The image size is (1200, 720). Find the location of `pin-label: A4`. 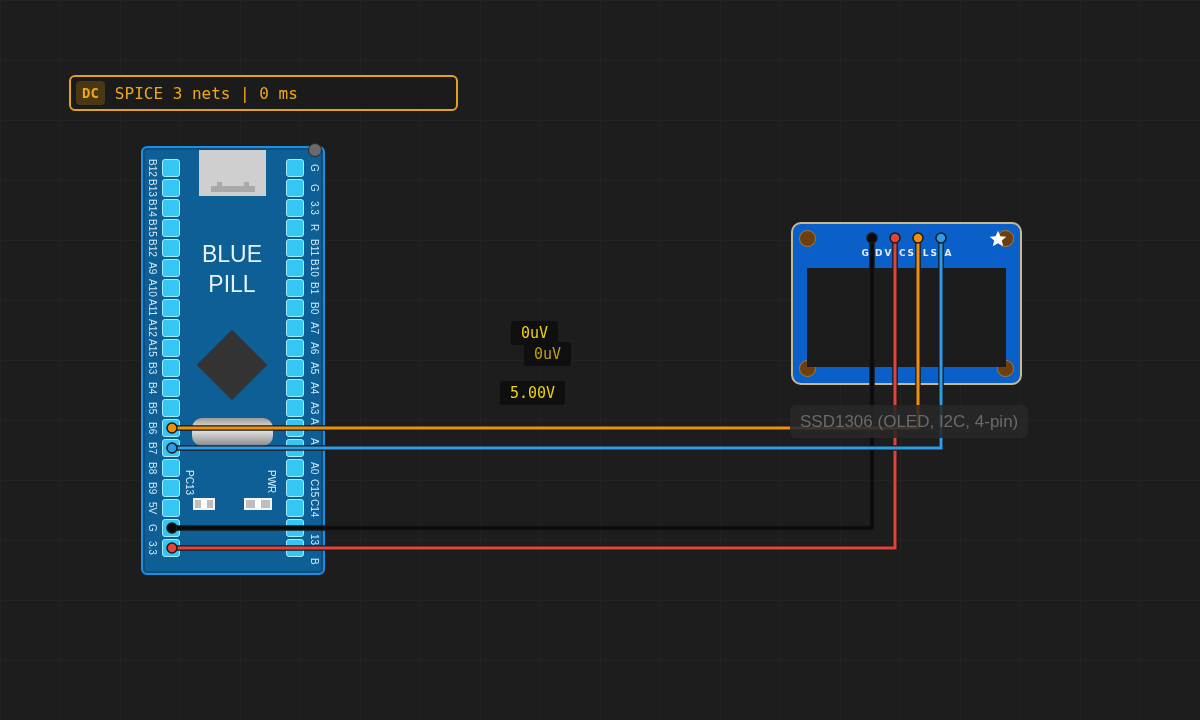

pin-label: A4 is located at coordinates (314, 388).